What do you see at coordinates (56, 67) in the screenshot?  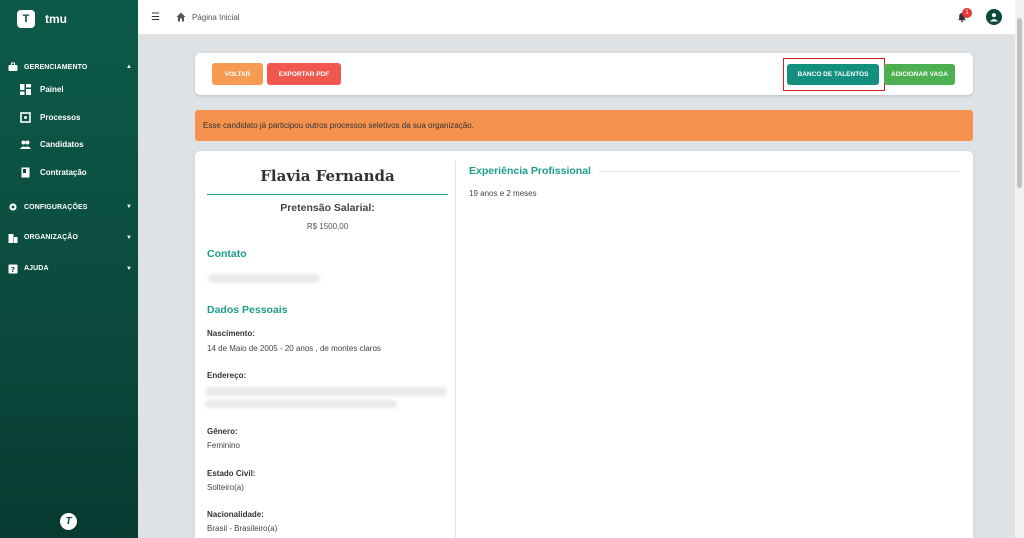 I see `sidebar-group-label: GERENCIAMENTO` at bounding box center [56, 67].